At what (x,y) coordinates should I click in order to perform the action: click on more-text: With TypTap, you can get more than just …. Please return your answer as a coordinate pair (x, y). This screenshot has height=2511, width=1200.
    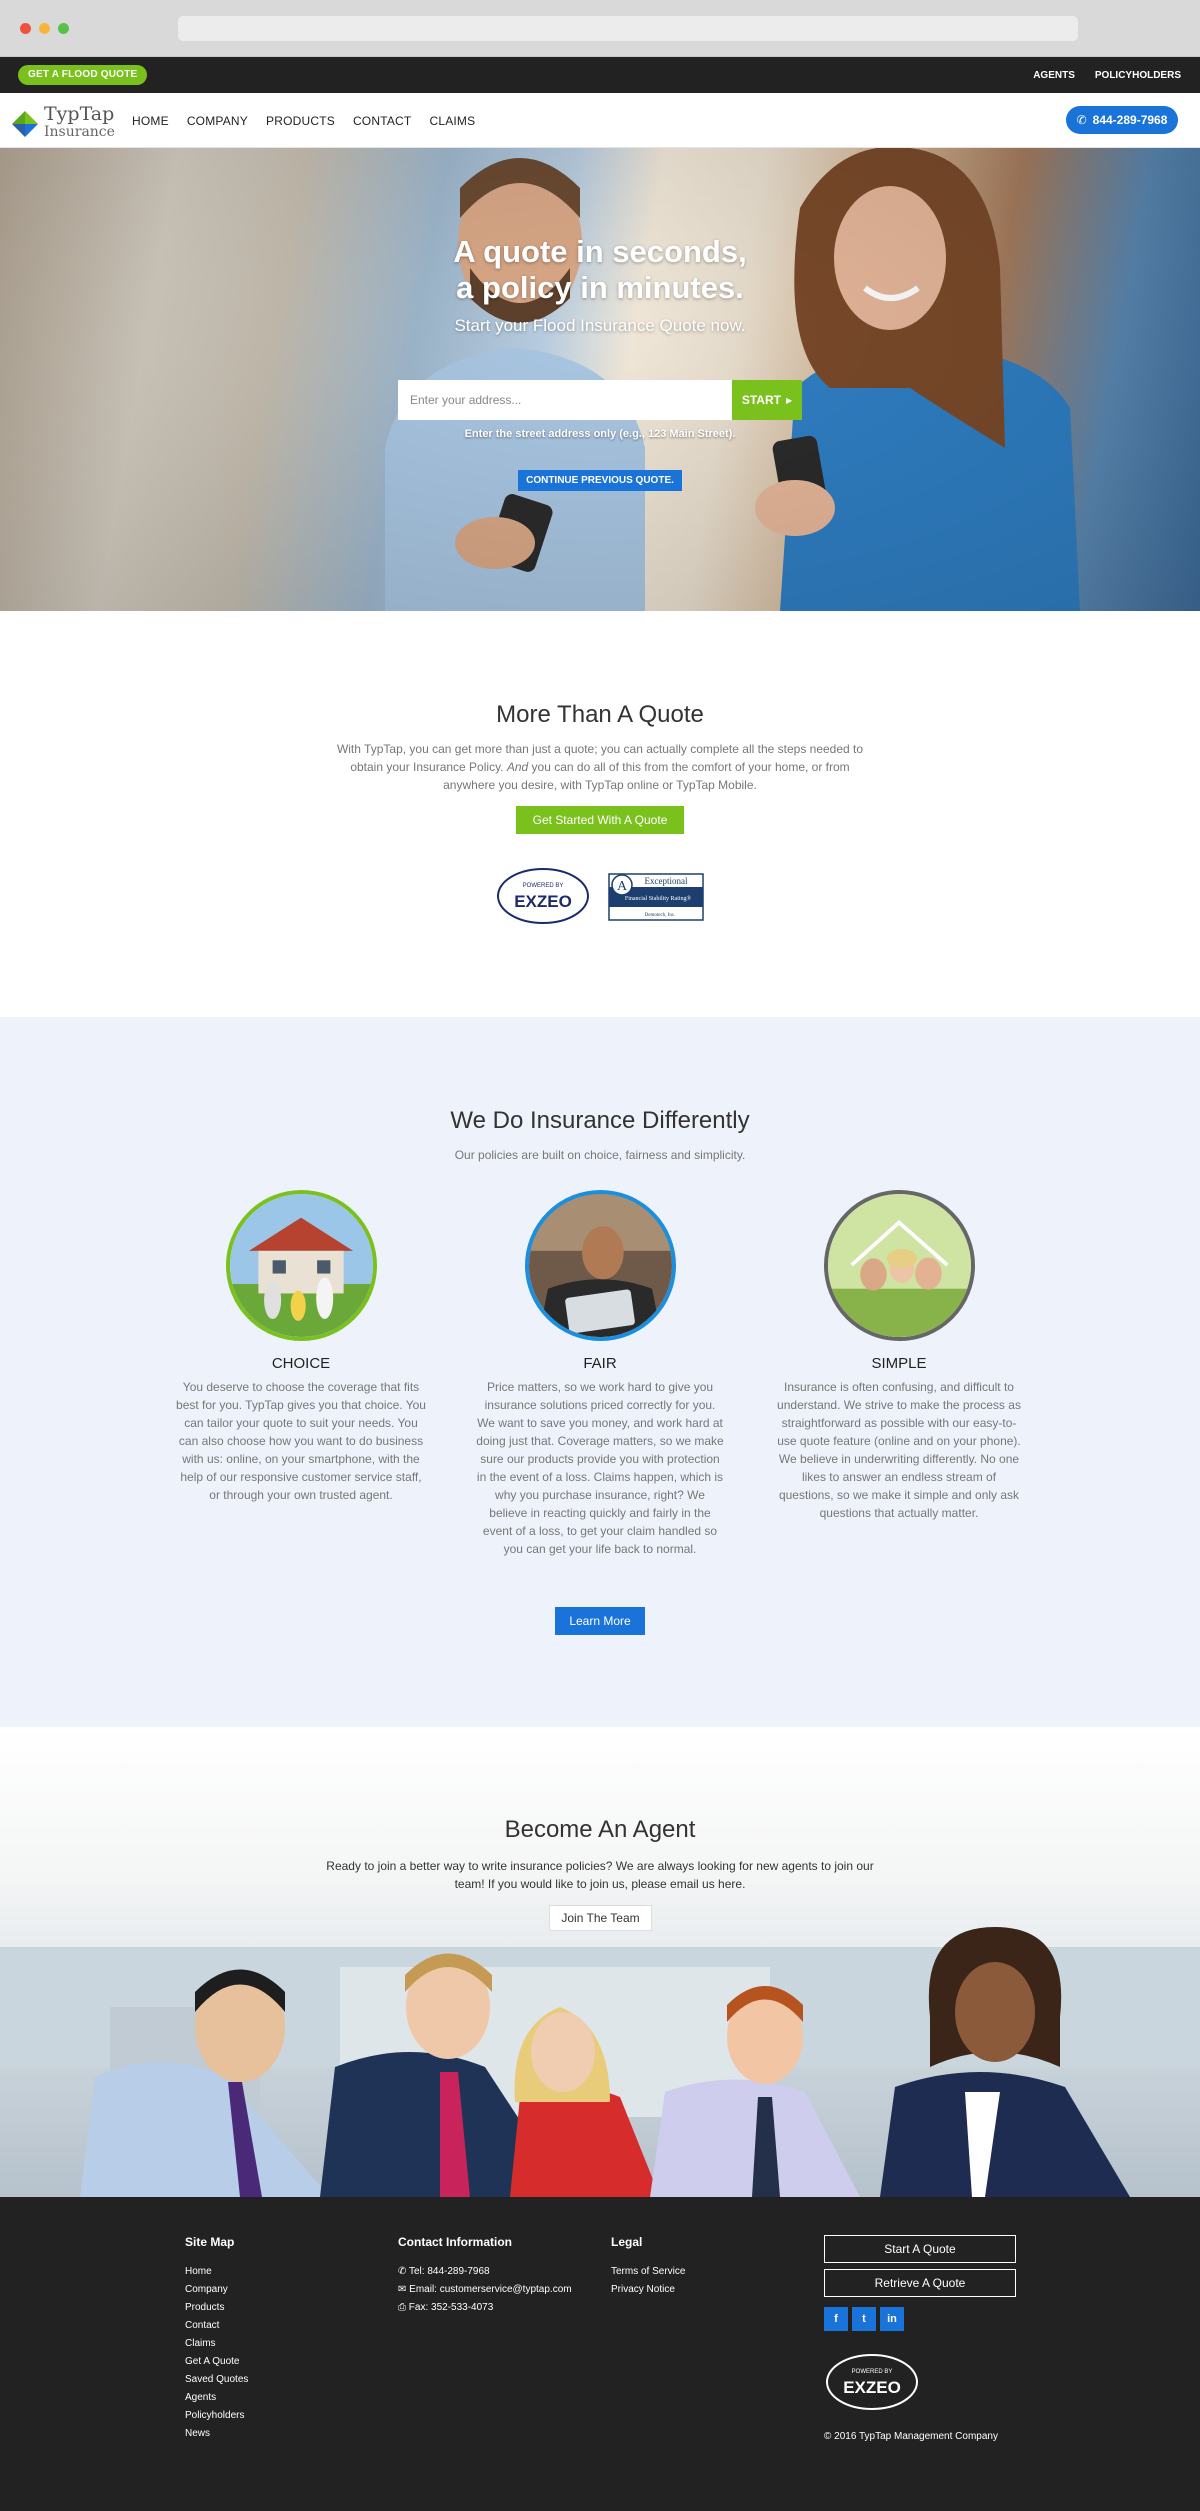
    Looking at the image, I should click on (600, 767).